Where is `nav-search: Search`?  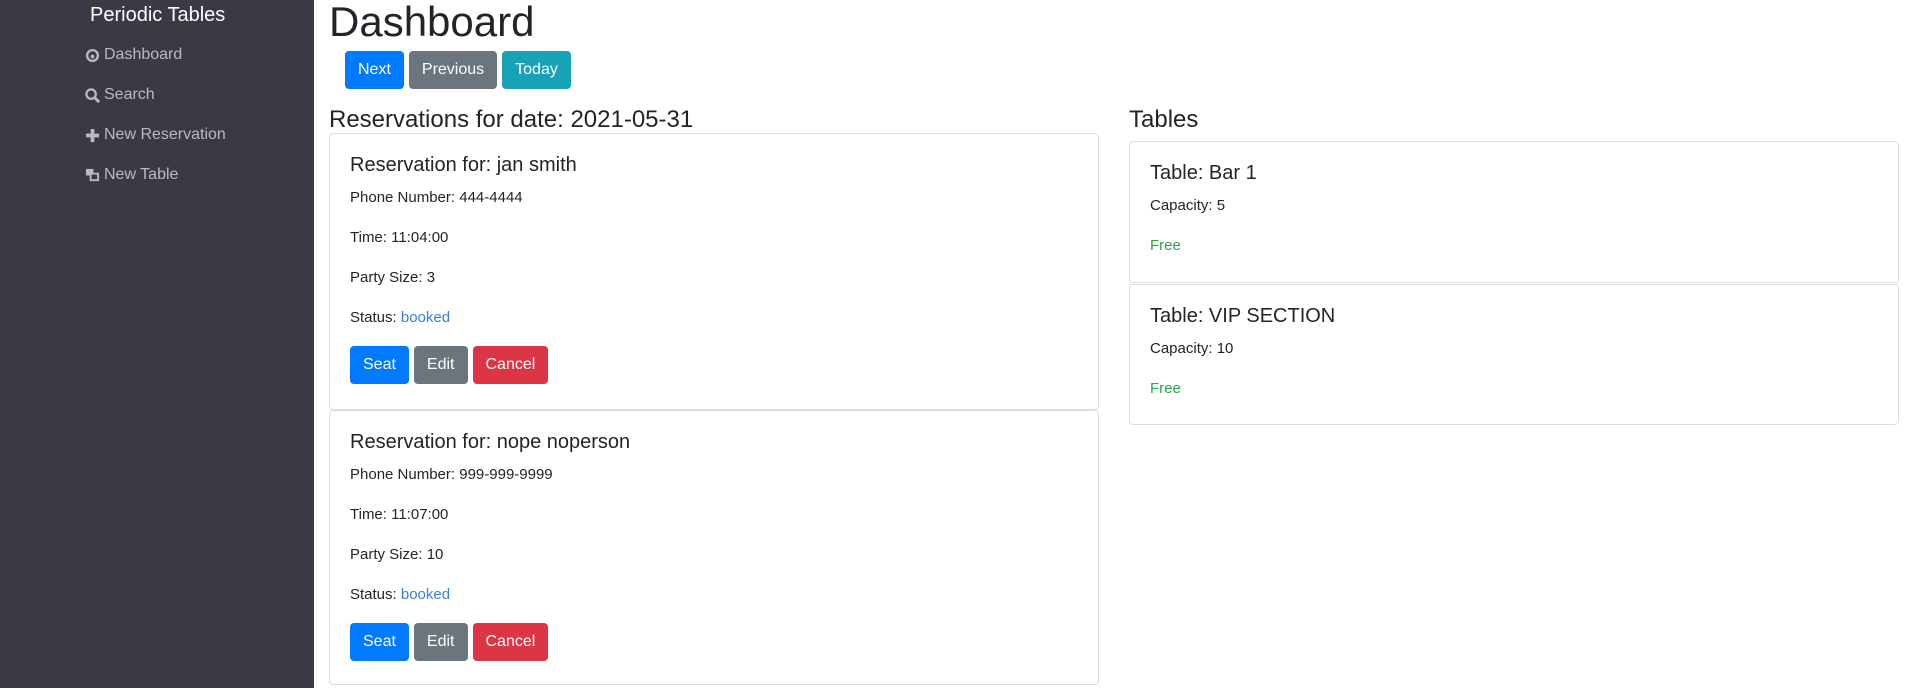
nav-search: Search is located at coordinates (120, 95).